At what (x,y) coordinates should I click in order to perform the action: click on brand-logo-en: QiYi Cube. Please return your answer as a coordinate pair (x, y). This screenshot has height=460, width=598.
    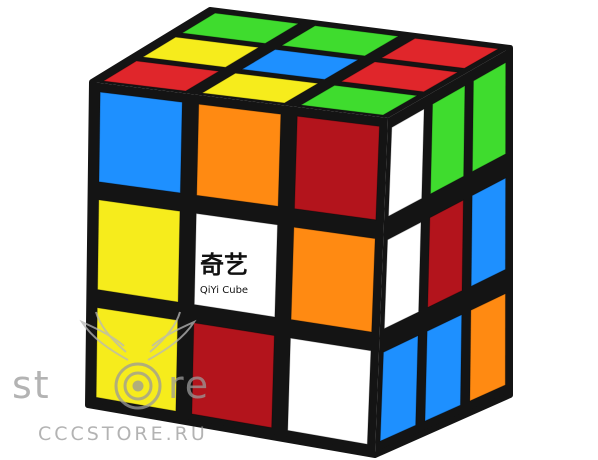
    Looking at the image, I should click on (224, 290).